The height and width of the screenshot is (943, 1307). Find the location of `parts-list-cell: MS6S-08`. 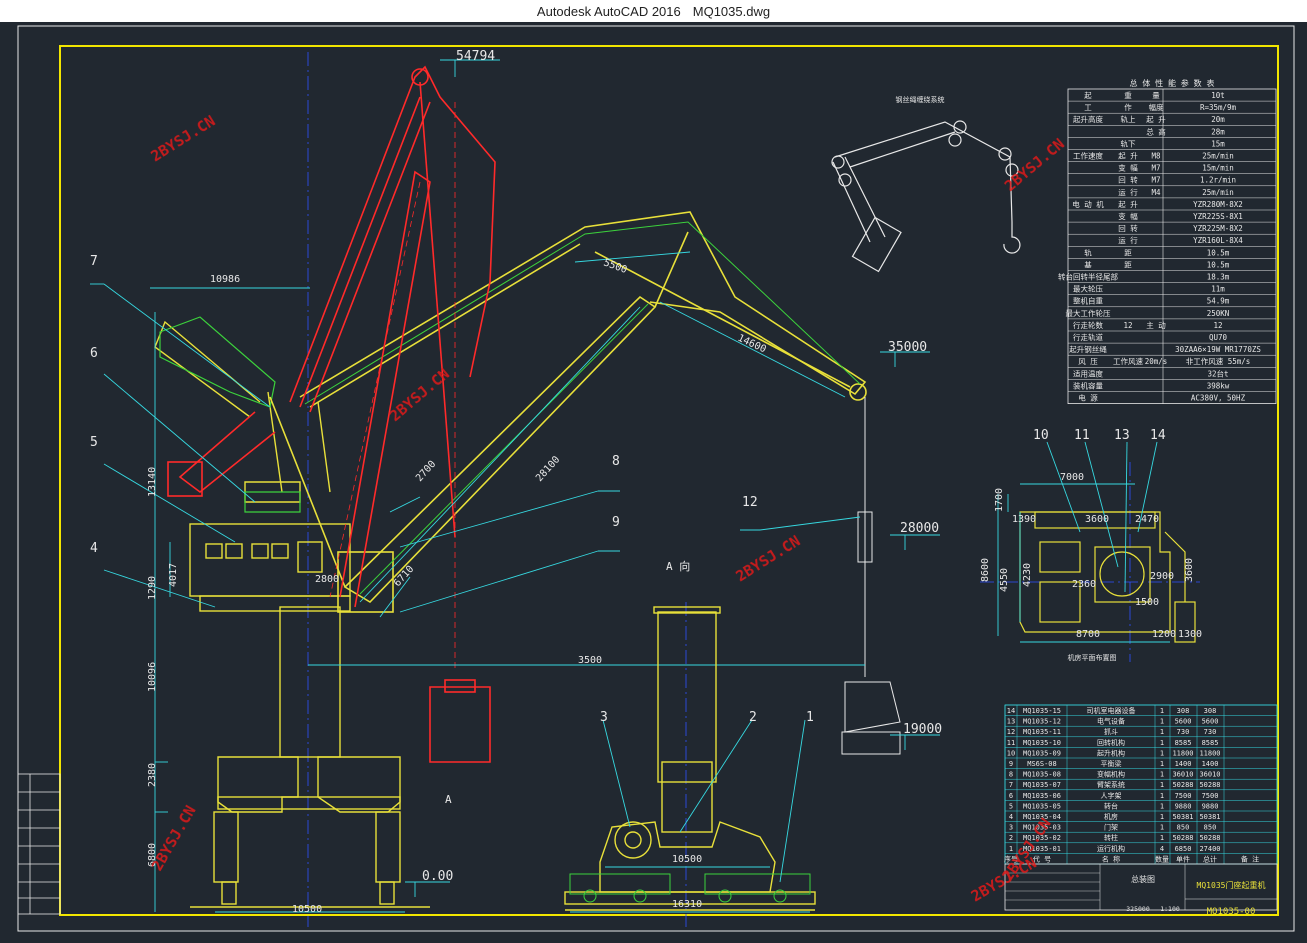

parts-list-cell: MS6S-08 is located at coordinates (1042, 764).